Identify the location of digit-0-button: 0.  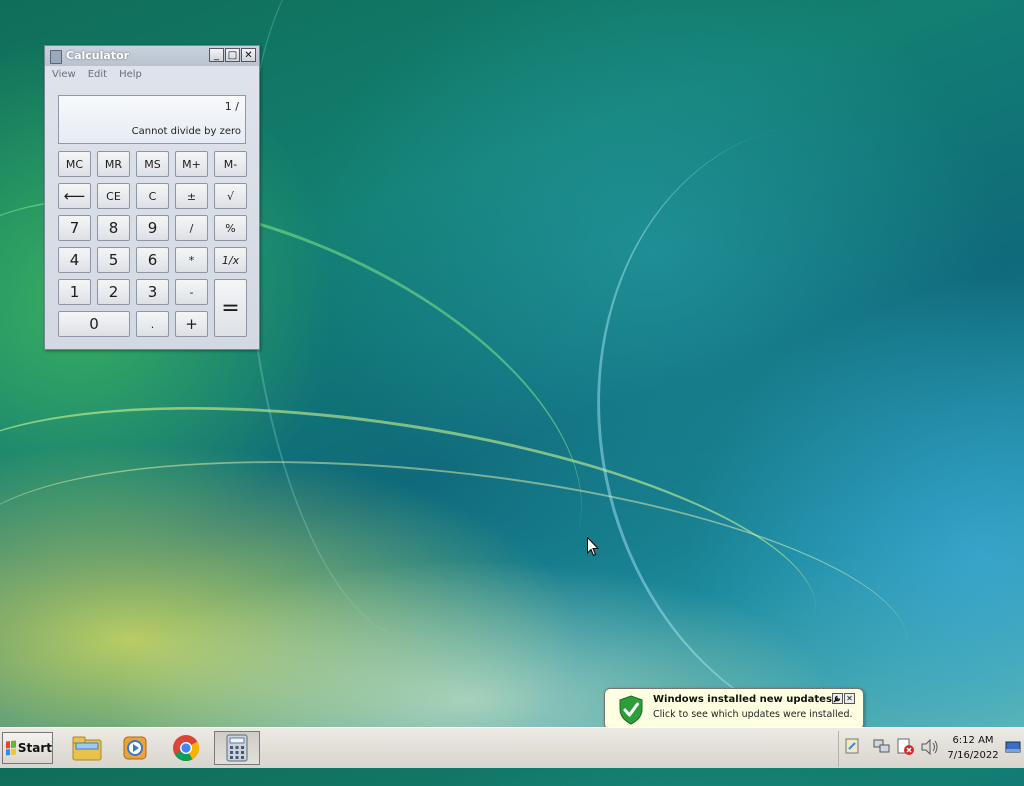
(94, 324).